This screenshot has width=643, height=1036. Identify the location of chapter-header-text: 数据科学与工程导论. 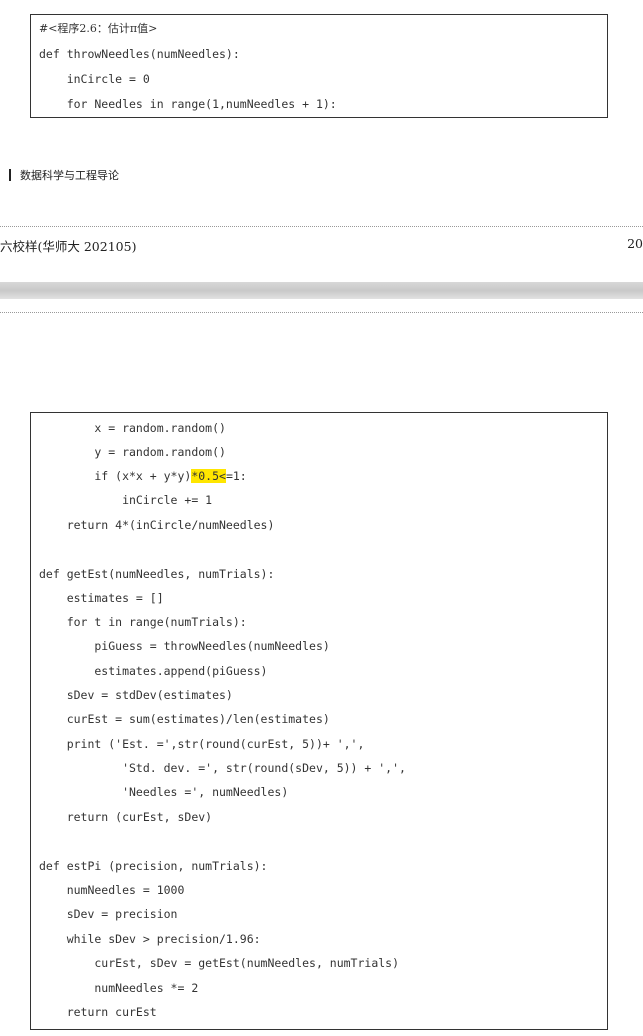
(69, 175).